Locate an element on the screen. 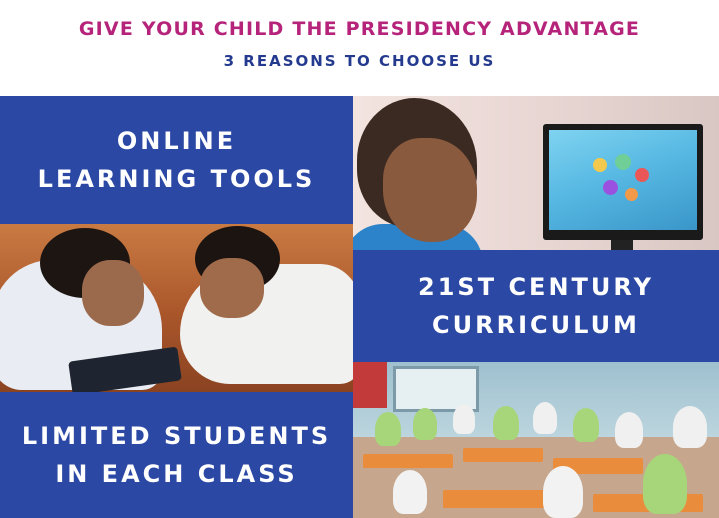  page-subheading: 3 REASONS TO CHOOSE US is located at coordinates (359, 61).